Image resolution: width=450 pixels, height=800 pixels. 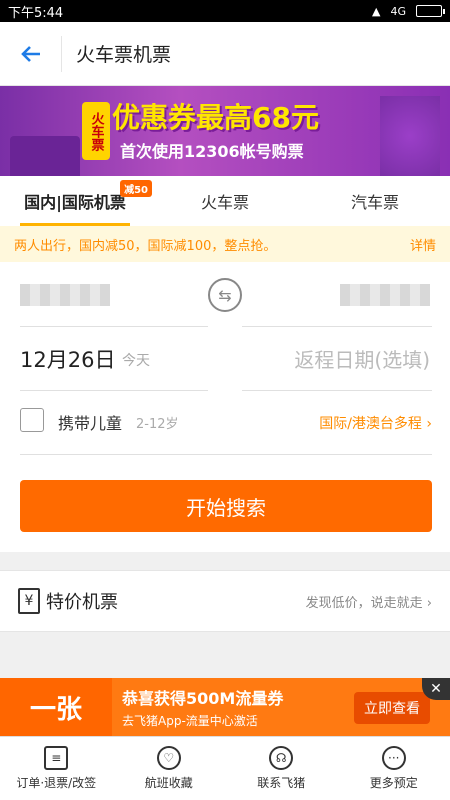 I want to click on yen-ticket-icon: ¥, so click(x=29, y=601).